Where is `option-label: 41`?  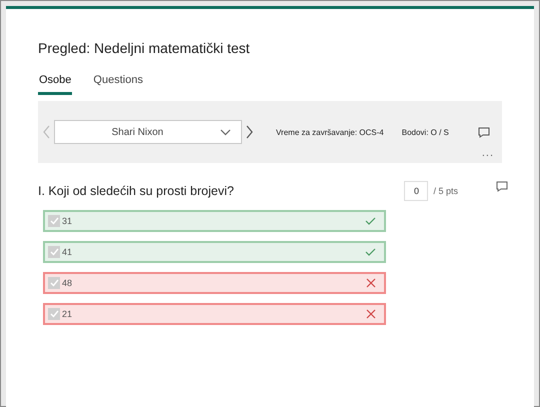 option-label: 41 is located at coordinates (68, 252).